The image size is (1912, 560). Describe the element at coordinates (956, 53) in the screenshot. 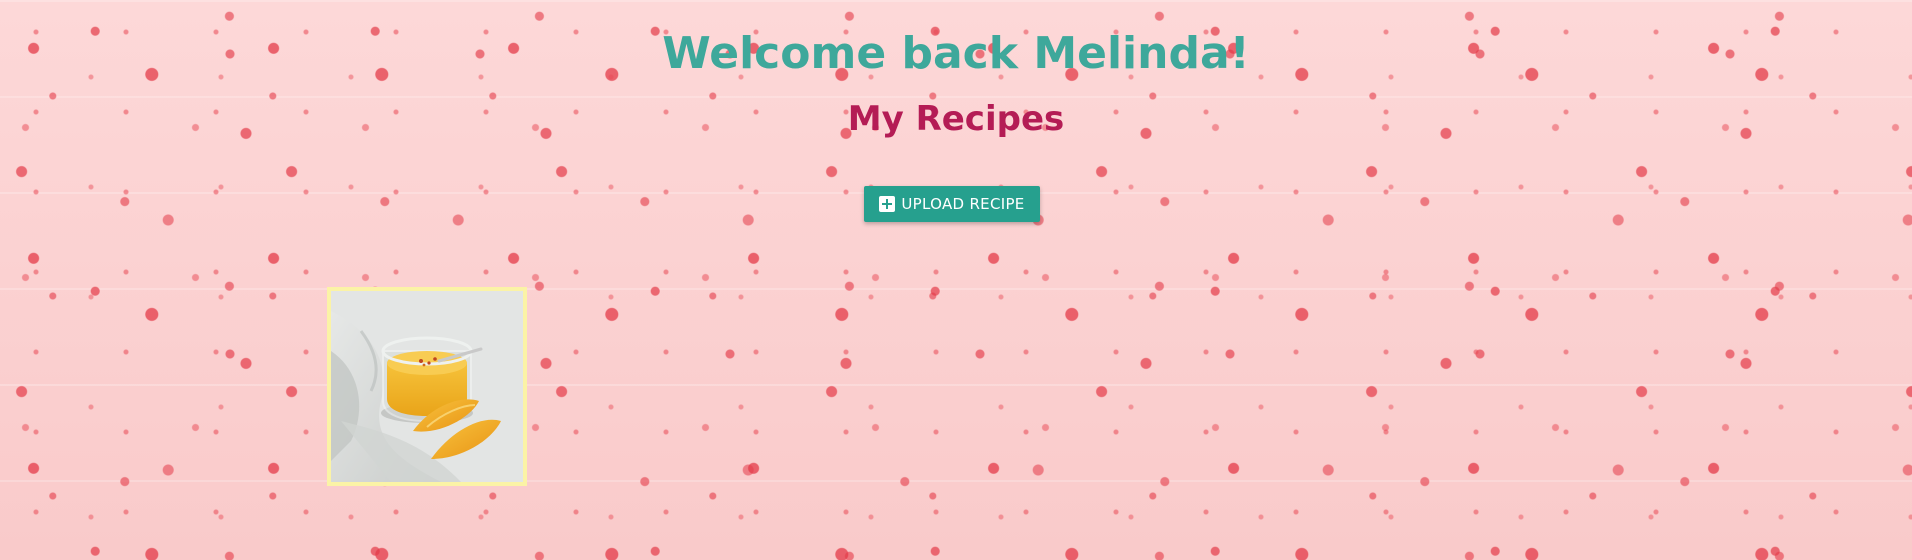

I see `welcome-heading: Welcome back Melinda!` at that location.